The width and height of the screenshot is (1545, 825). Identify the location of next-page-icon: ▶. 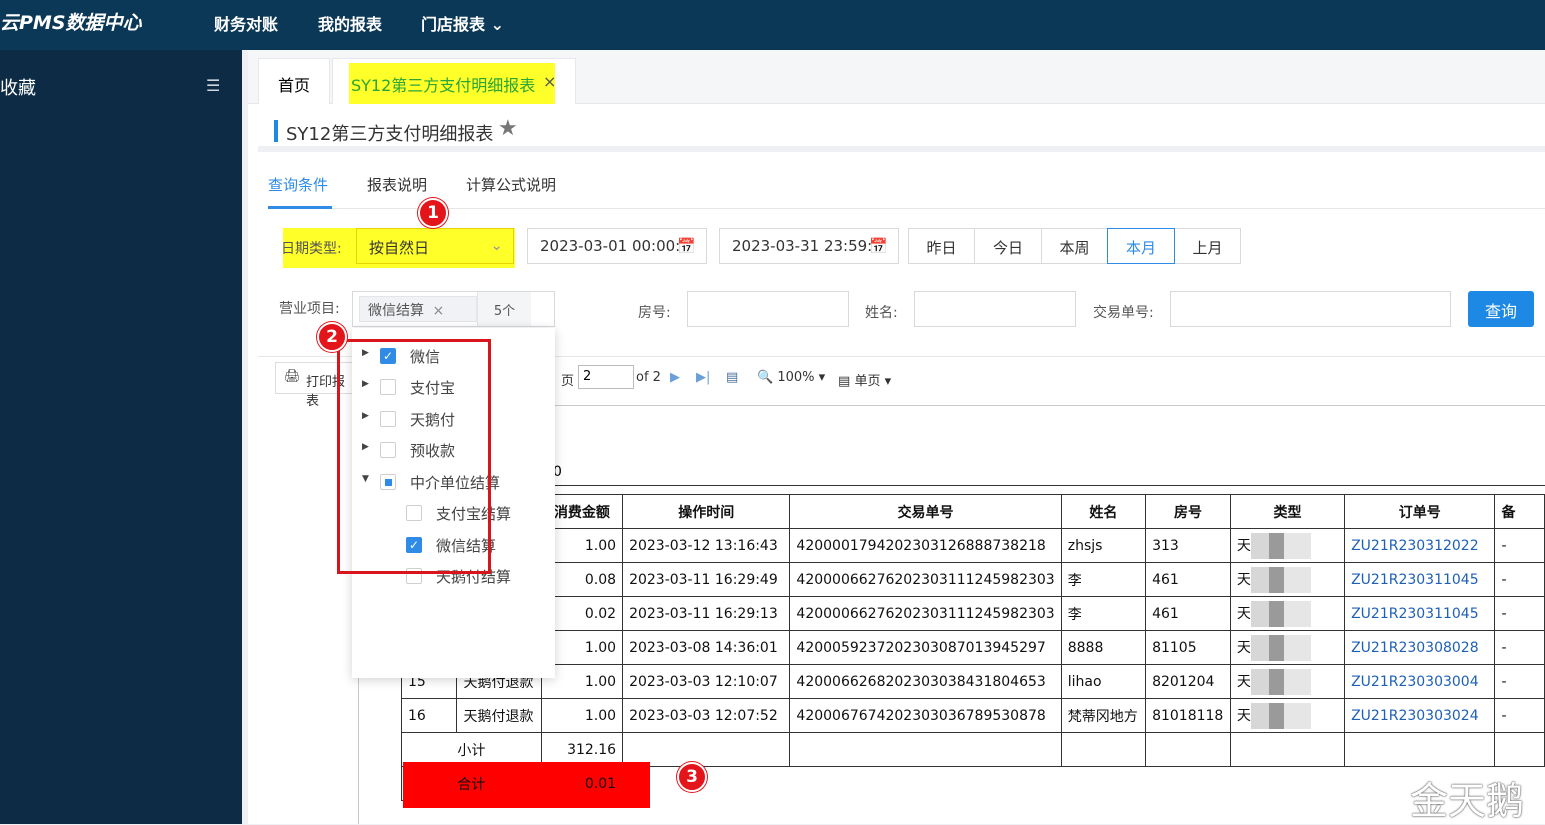
(675, 377).